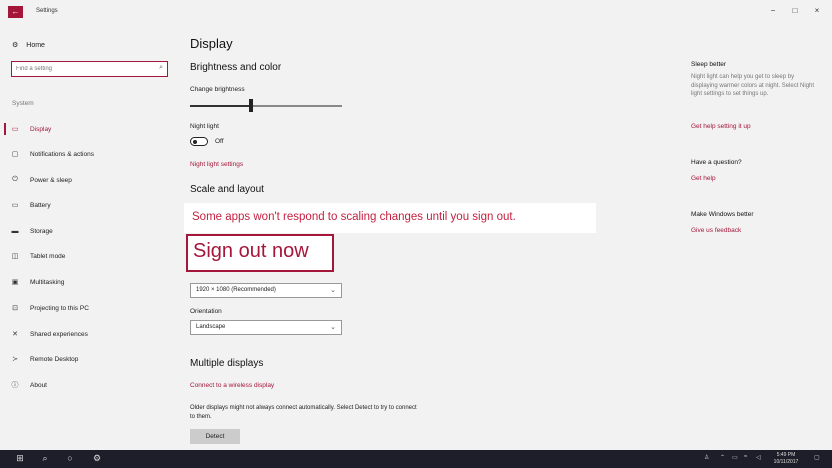 The image size is (832, 468). What do you see at coordinates (206, 311) in the screenshot?
I see `orientation-label: Orientation` at bounding box center [206, 311].